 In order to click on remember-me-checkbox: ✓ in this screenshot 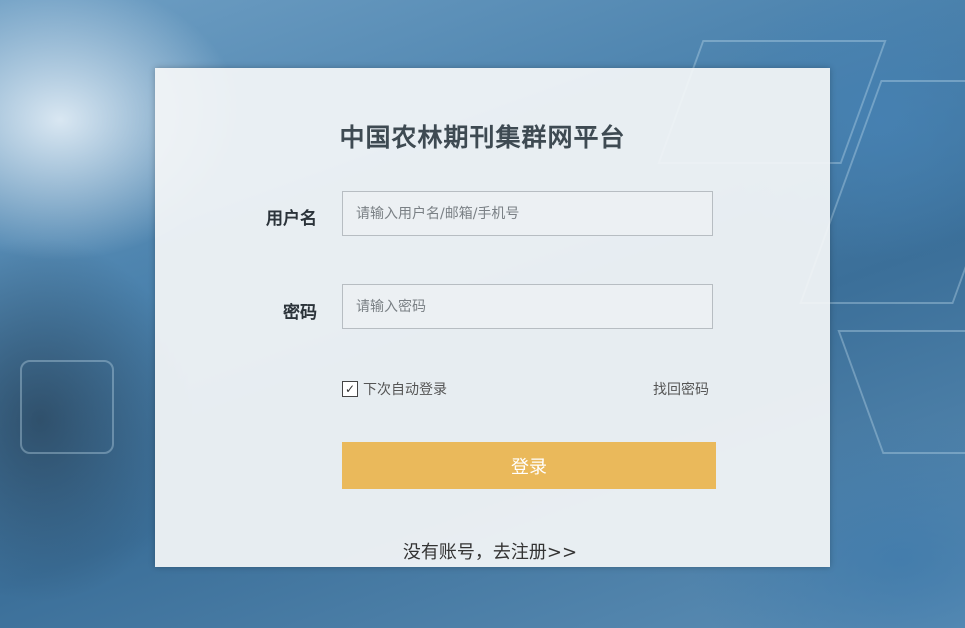, I will do `click(350, 389)`.